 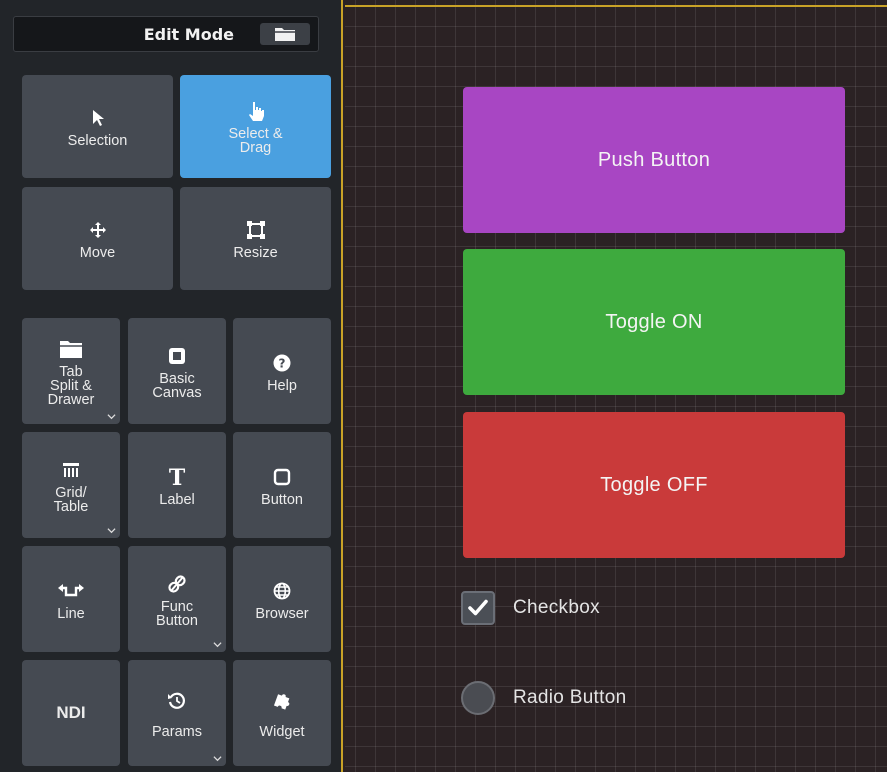 What do you see at coordinates (556, 607) in the screenshot?
I see `checkbox-label: Checkbox` at bounding box center [556, 607].